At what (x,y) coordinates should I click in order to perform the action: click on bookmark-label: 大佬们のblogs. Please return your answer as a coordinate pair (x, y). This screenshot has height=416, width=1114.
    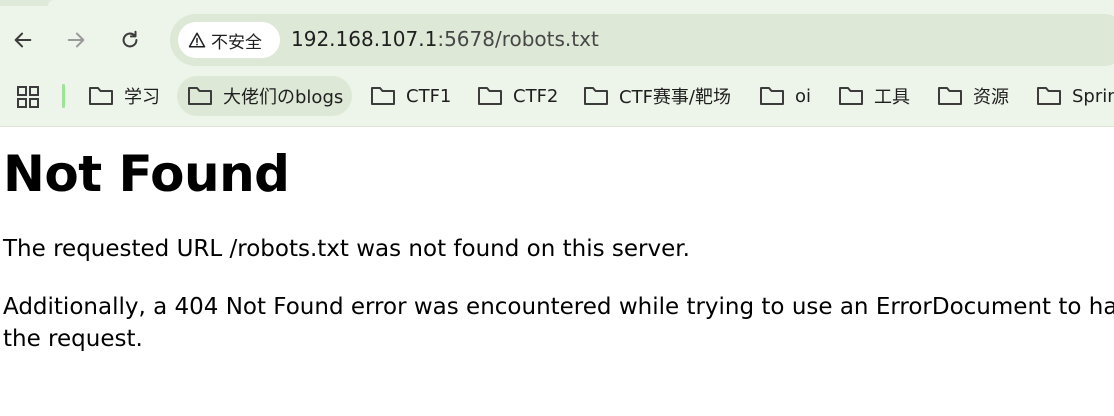
    Looking at the image, I should click on (283, 97).